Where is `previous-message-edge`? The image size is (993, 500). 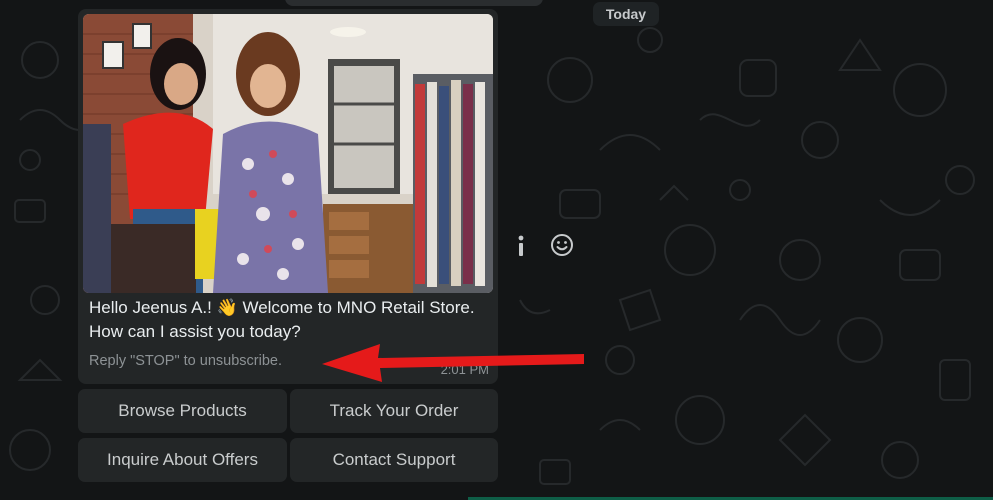
previous-message-edge is located at coordinates (414, 3).